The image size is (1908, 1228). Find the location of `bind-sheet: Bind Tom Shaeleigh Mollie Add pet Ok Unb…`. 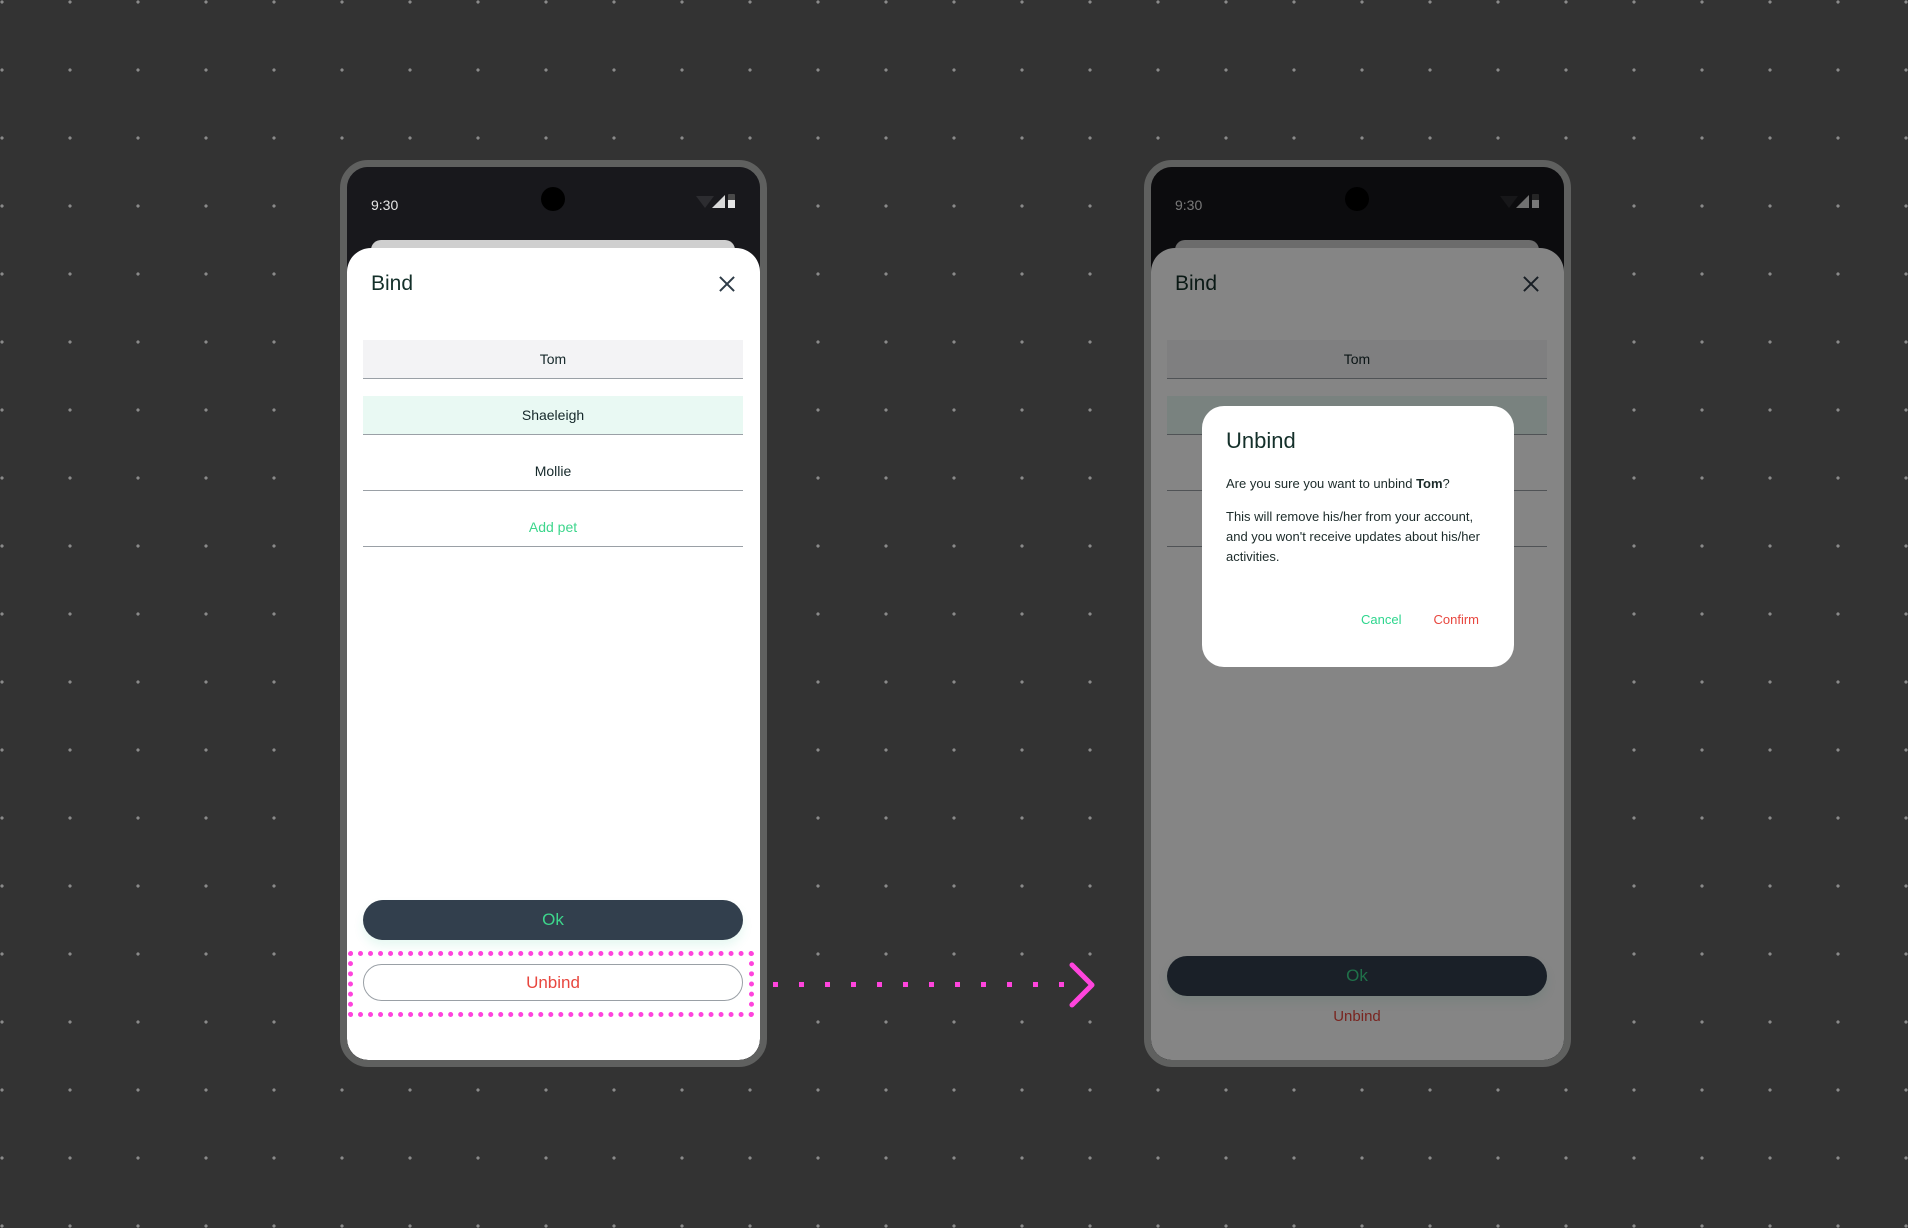

bind-sheet: Bind Tom Shaeleigh Mollie Add pet Ok Unb… is located at coordinates (553, 654).